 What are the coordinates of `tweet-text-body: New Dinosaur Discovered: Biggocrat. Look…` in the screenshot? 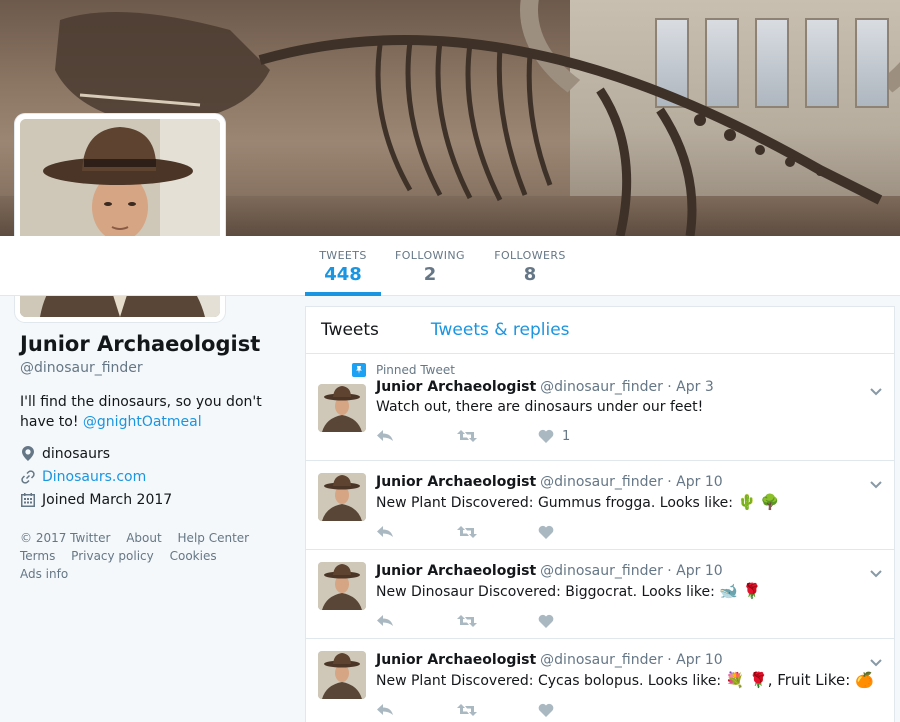 It's located at (548, 592).